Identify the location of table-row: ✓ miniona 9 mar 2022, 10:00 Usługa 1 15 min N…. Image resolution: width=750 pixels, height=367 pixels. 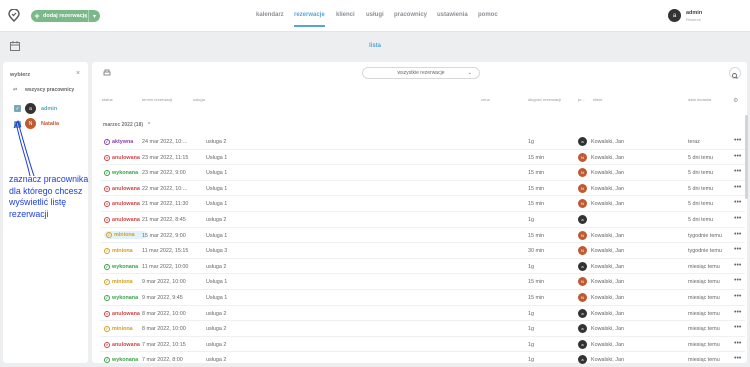
(422, 282).